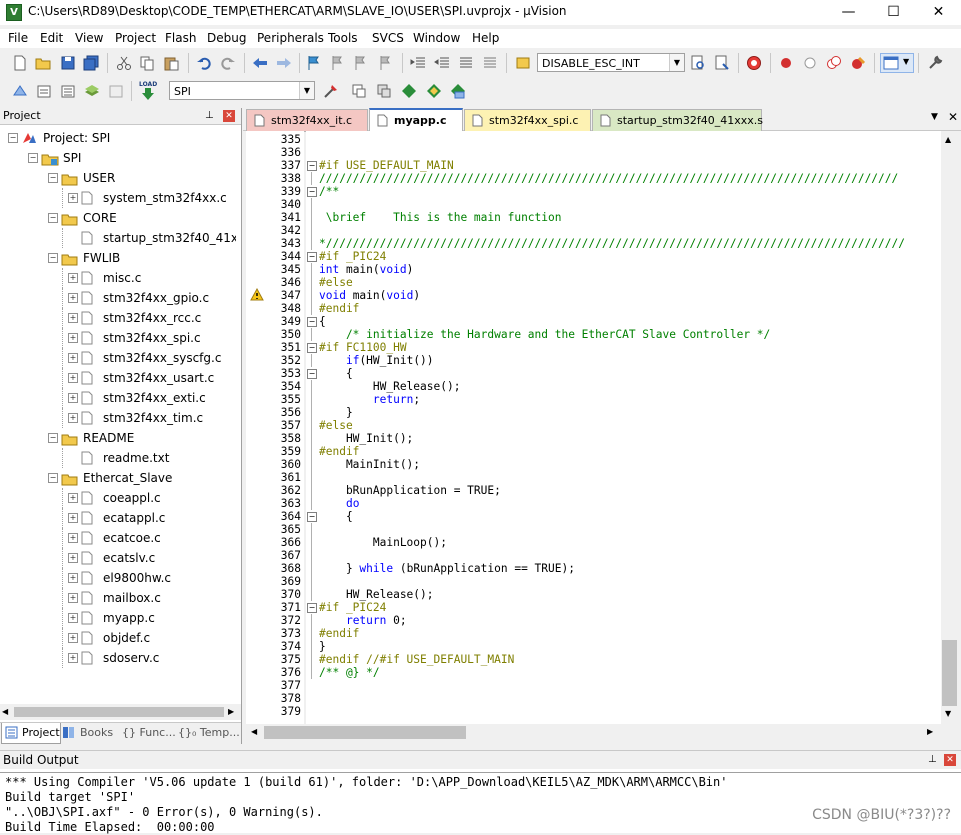 The width and height of the screenshot is (961, 835). I want to click on minimize-button: —, so click(848, 12).